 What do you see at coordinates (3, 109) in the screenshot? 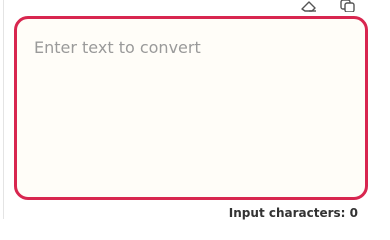
I see `panel-divider` at bounding box center [3, 109].